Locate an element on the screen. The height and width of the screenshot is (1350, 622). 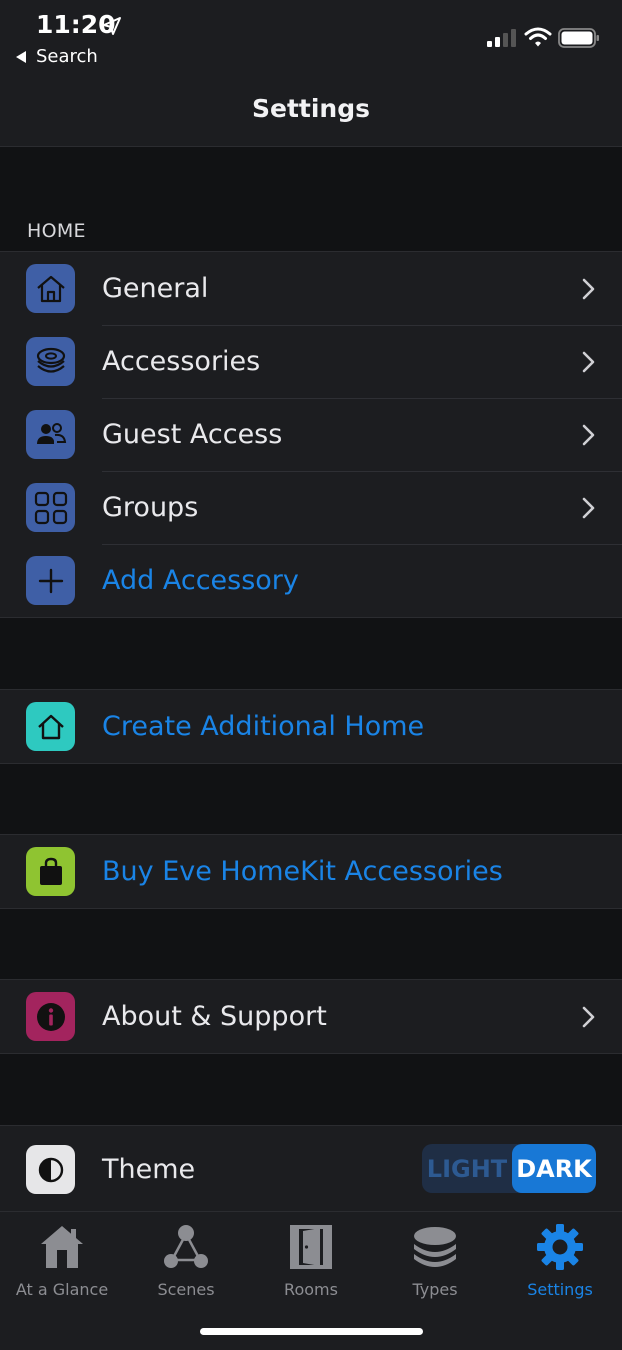
battery-icon is located at coordinates (578, 38).